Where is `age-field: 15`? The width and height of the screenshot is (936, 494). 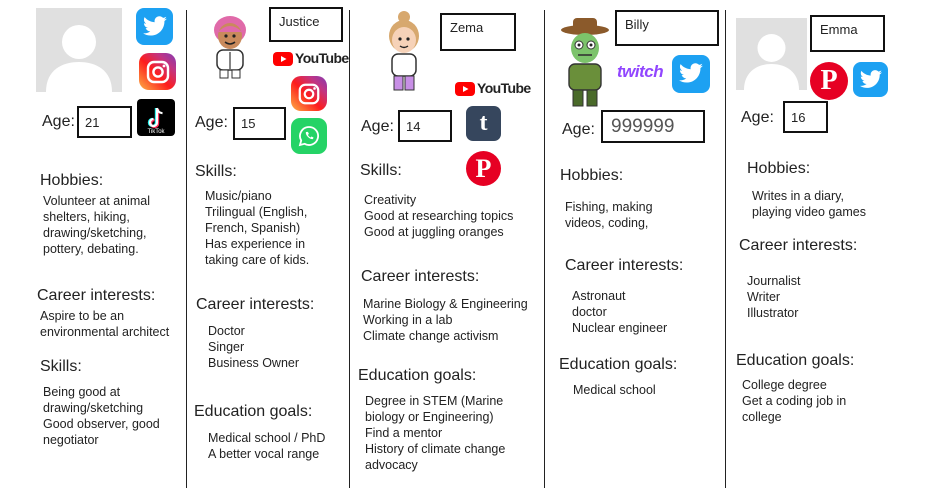
age-field: 15 is located at coordinates (259, 123).